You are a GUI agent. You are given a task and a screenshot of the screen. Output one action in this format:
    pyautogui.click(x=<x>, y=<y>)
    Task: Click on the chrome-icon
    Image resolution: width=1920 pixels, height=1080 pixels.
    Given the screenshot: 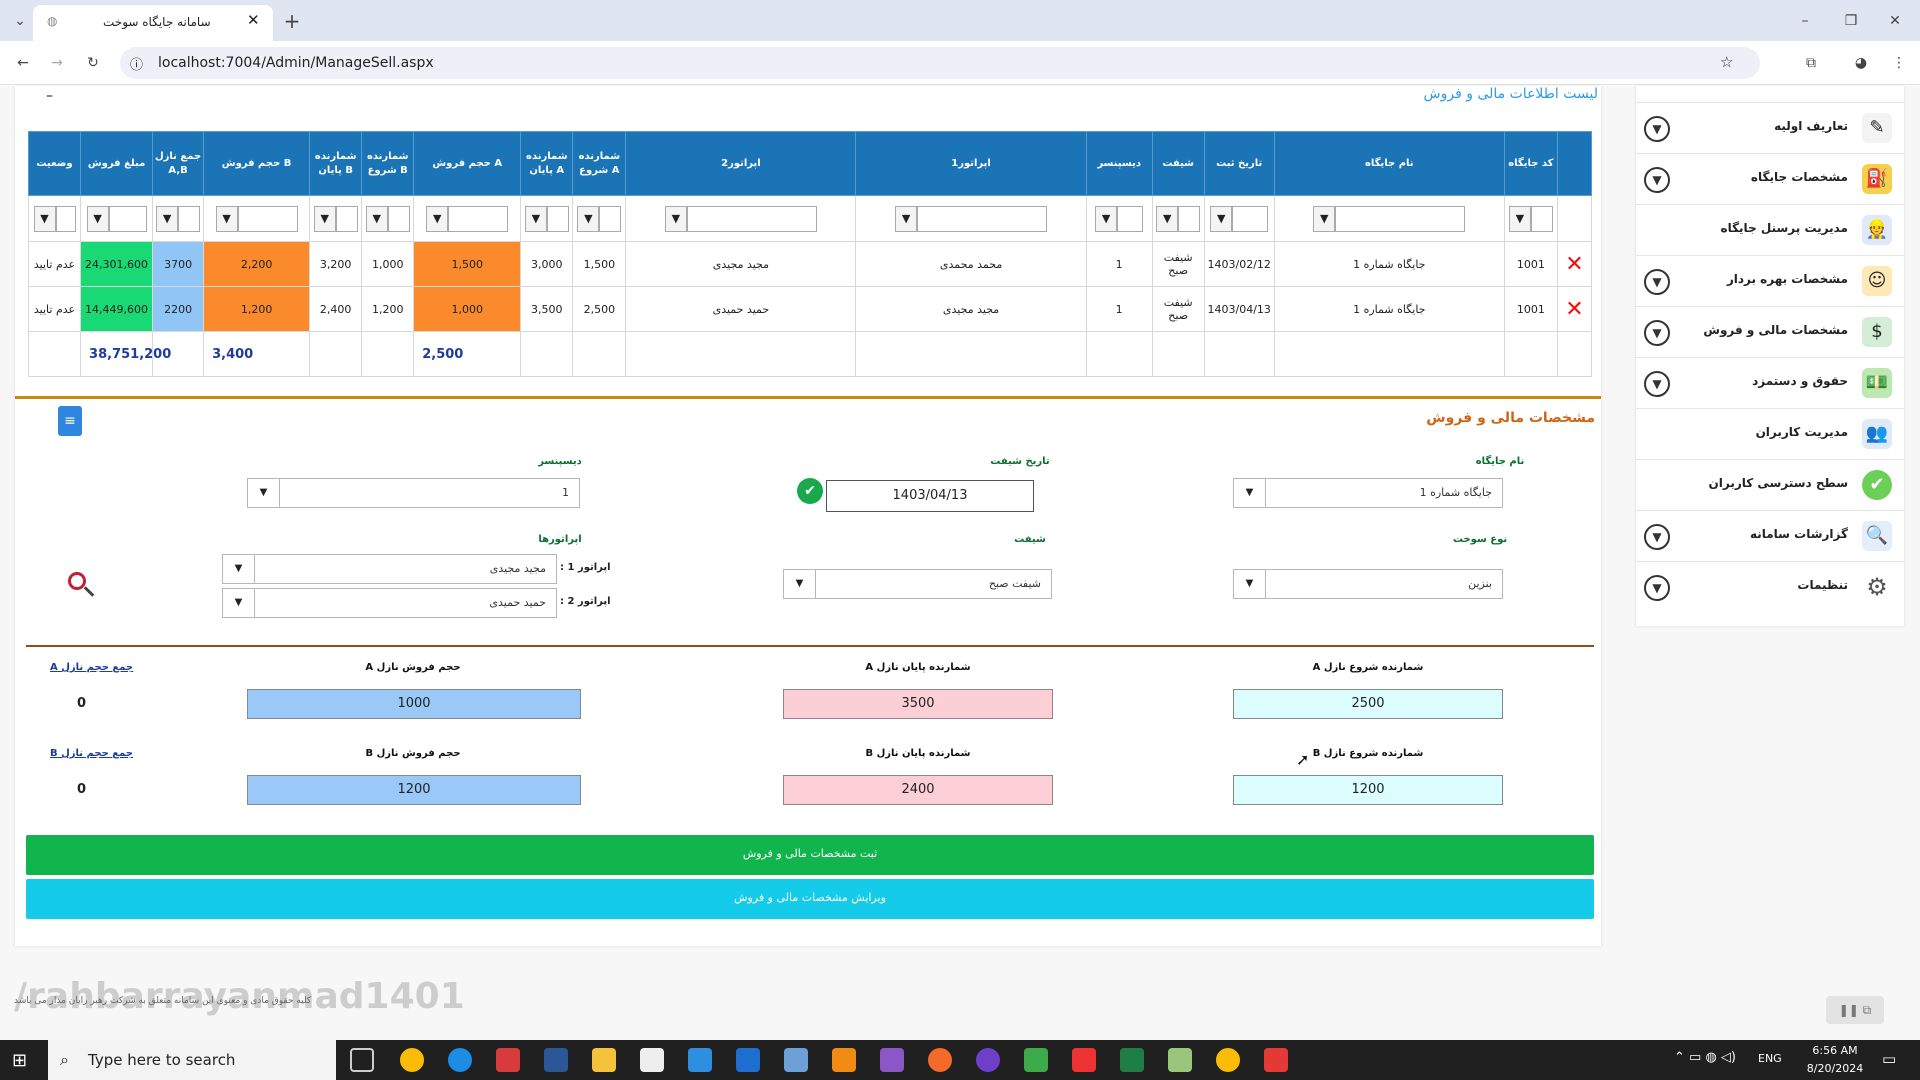 What is the action you would take?
    pyautogui.click(x=412, y=1060)
    